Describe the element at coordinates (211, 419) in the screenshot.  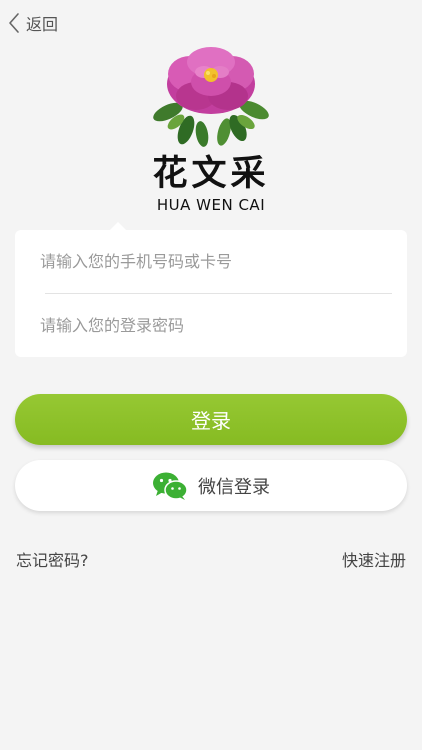
I see `login-button: 登录` at that location.